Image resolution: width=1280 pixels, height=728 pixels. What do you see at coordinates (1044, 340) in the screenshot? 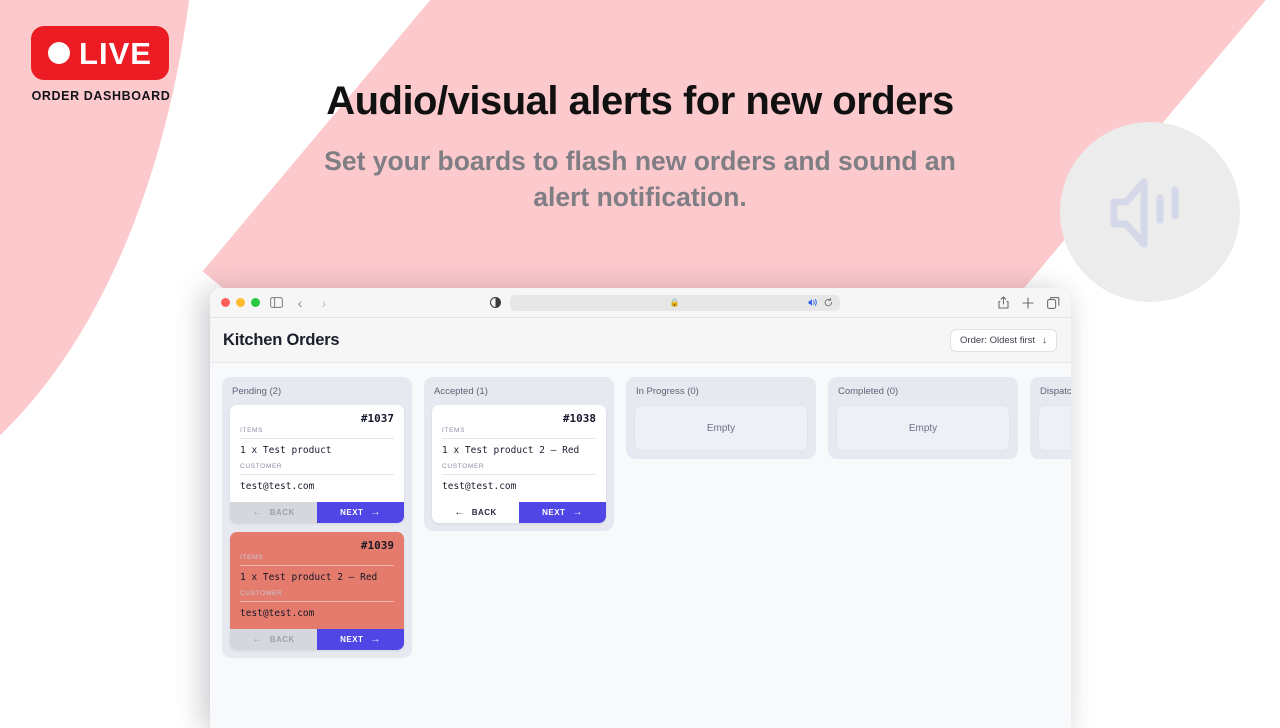
I see `arrow-down-icon: ↓` at bounding box center [1044, 340].